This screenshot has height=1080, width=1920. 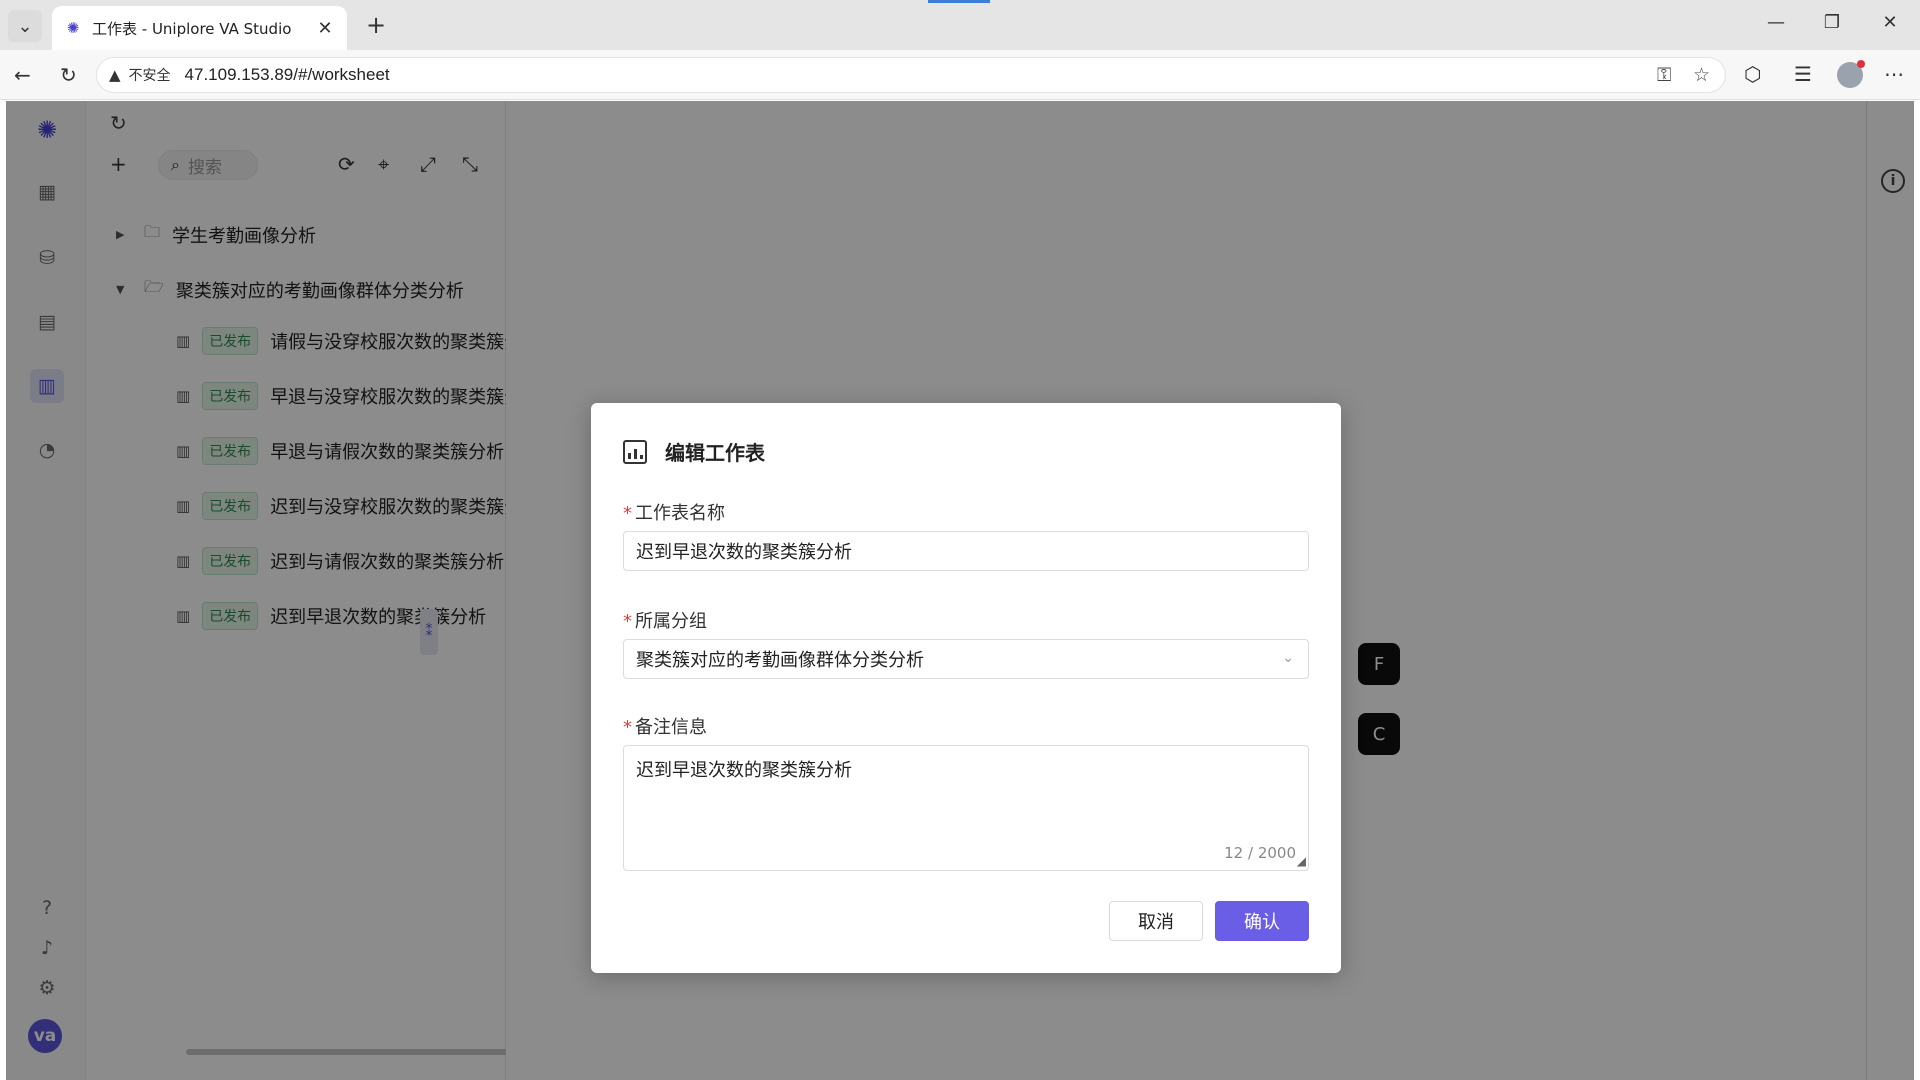 What do you see at coordinates (1803, 74) in the screenshot?
I see `favorites-list-icon: ☰` at bounding box center [1803, 74].